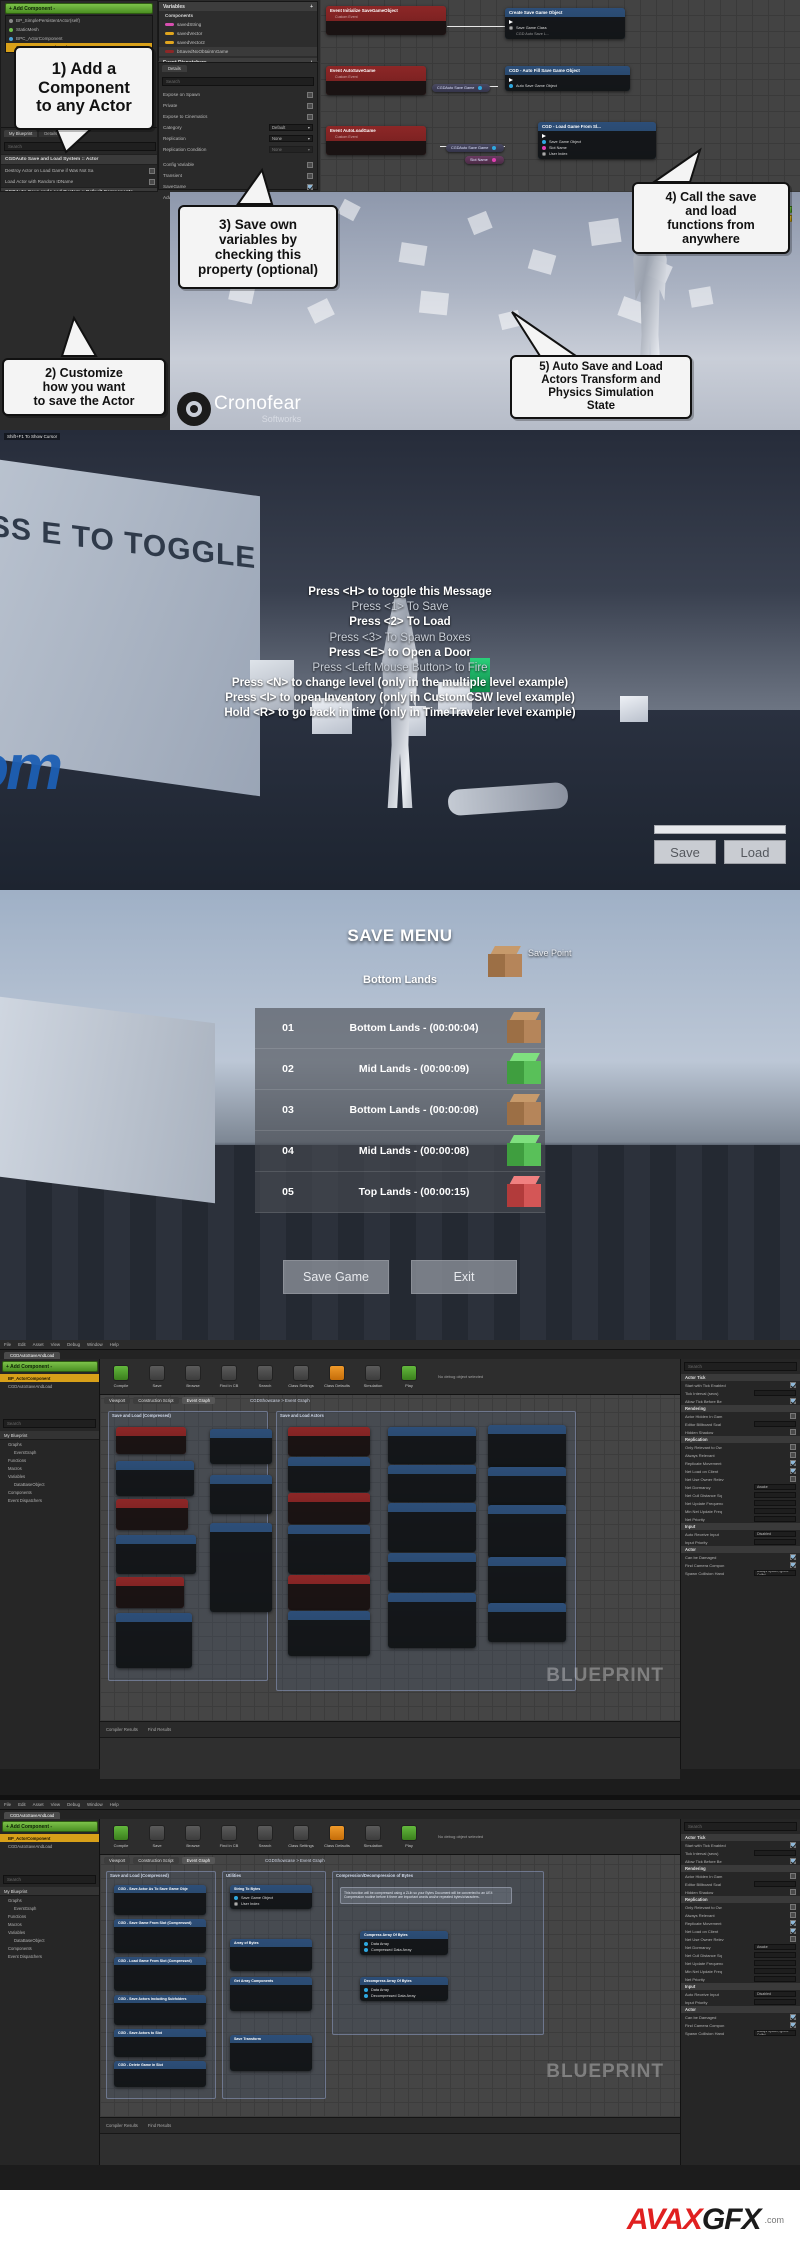  Describe the element at coordinates (160, 1900) in the screenshot. I see `graph-node: CGD - Save Actor As To Save Game Obje` at that location.